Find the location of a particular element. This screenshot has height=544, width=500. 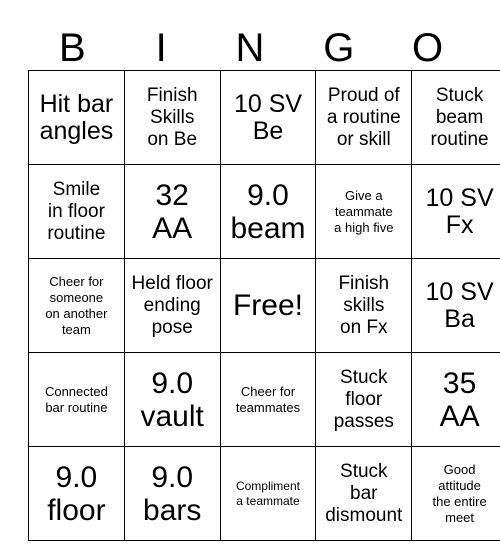

bingo-cell-text: 32 AA is located at coordinates (172, 211).